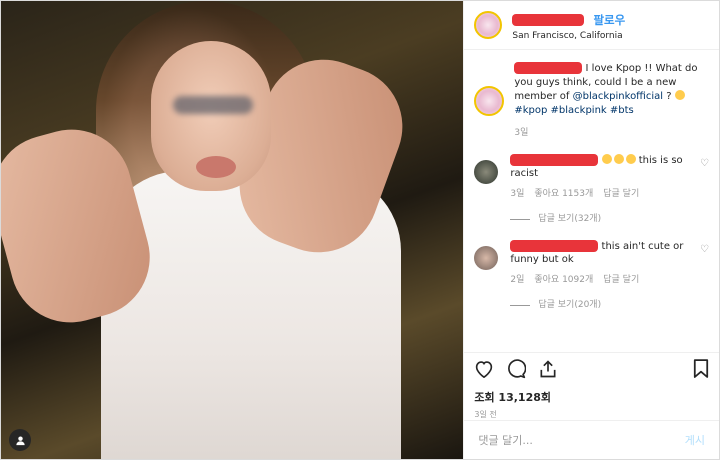 The image size is (720, 460). I want to click on view-replies: 답글 보기(20개), so click(603, 305).